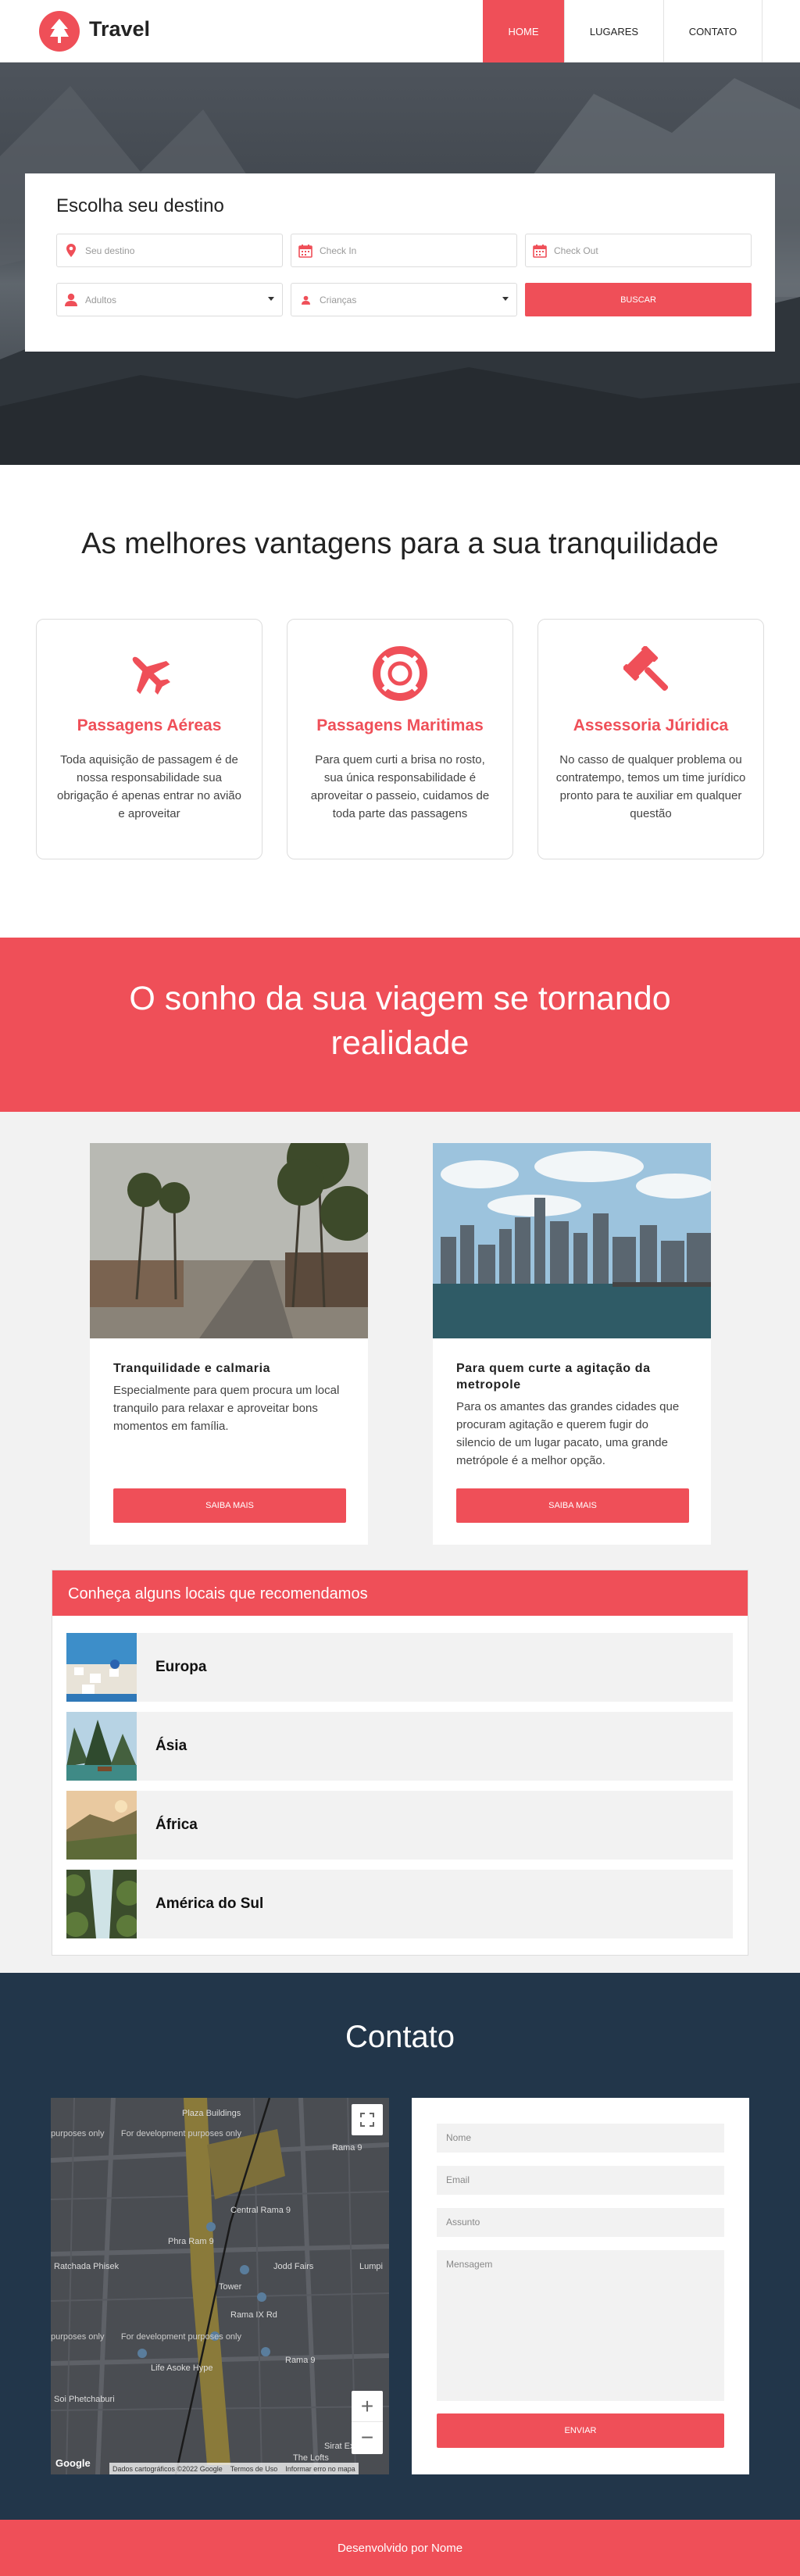 The width and height of the screenshot is (800, 2576). Describe the element at coordinates (73, 2463) in the screenshot. I see `google-logo: Google` at that location.